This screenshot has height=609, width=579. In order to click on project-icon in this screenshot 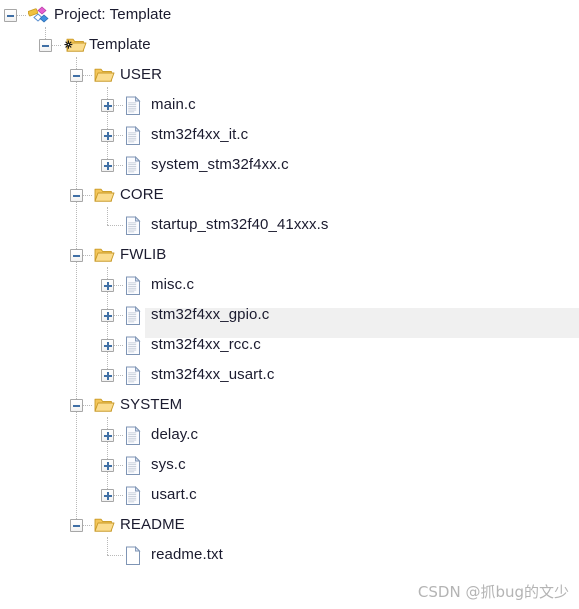, I will do `click(38, 16)`.